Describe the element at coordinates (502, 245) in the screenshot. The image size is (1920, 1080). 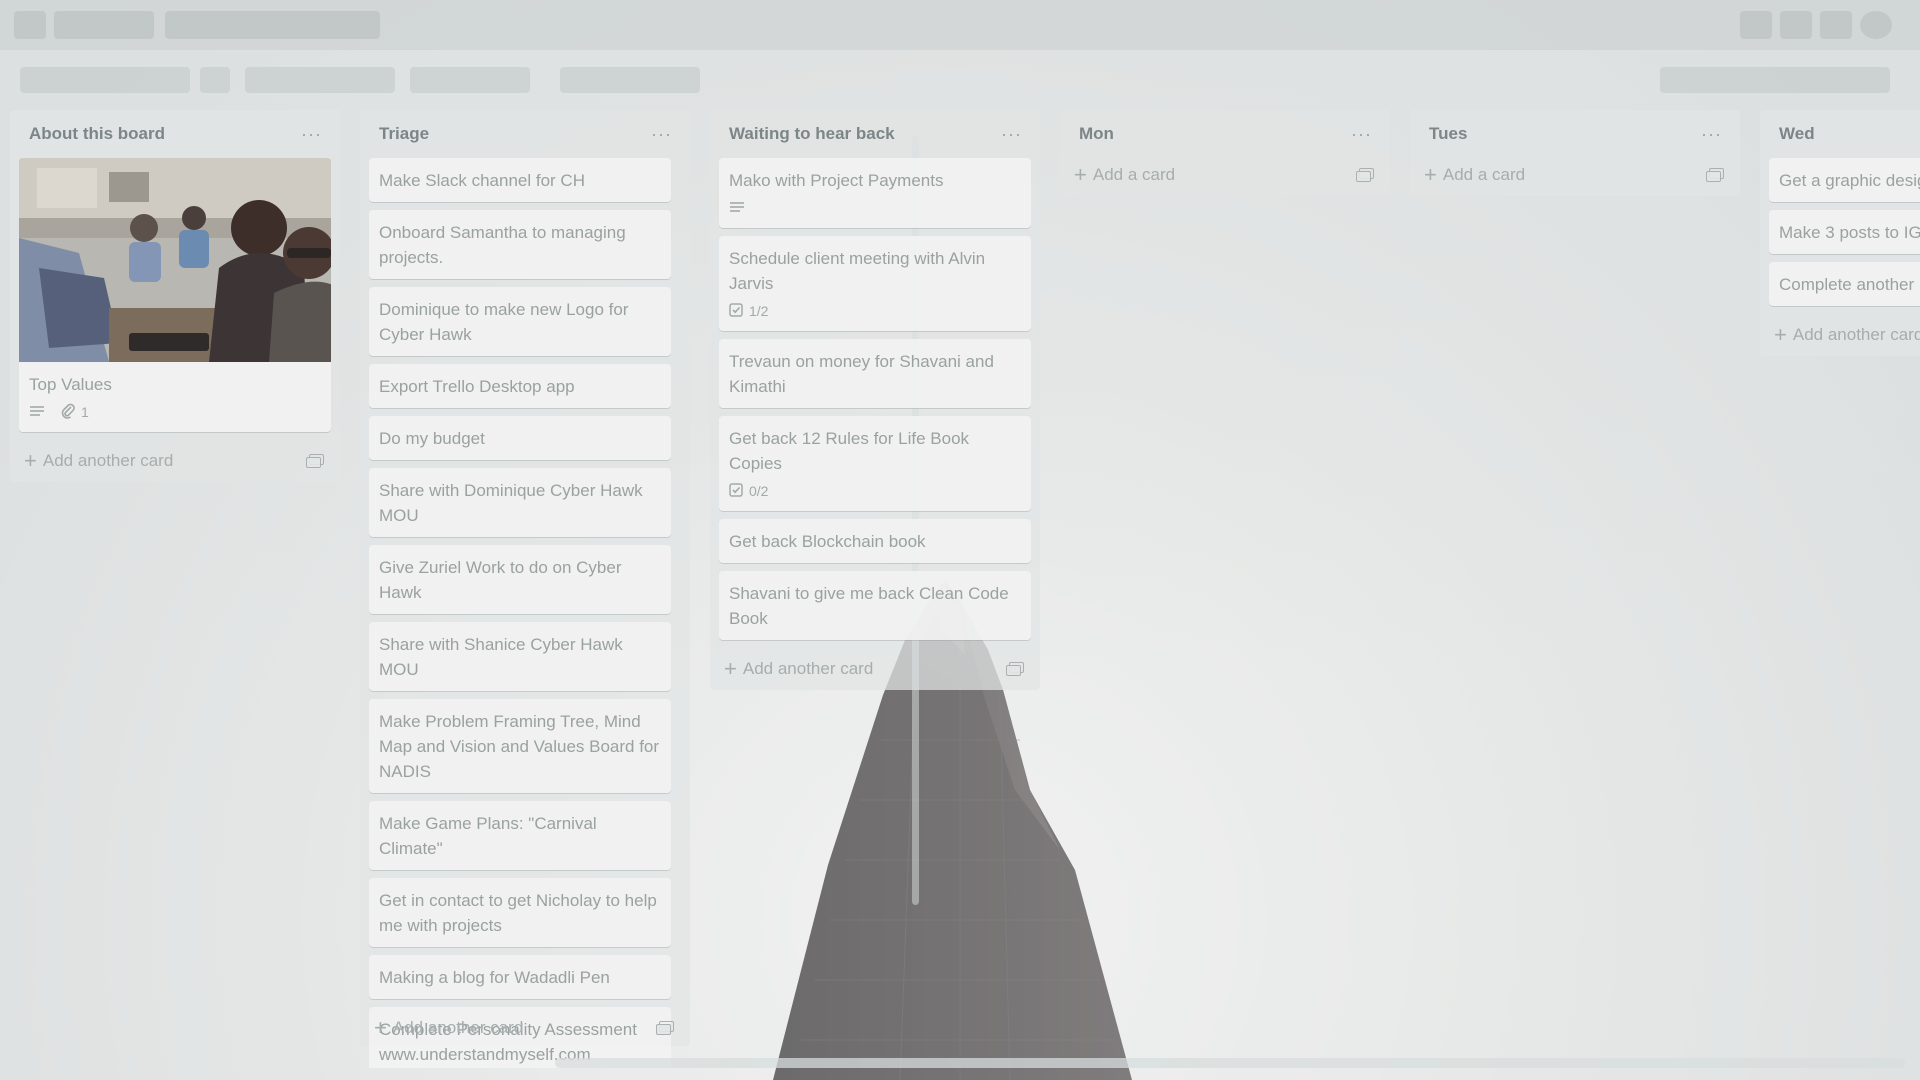
I see `card-title: Onboard Samantha to managing projects.` at that location.